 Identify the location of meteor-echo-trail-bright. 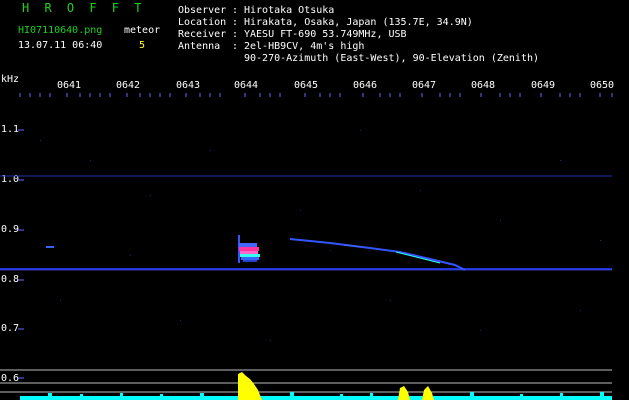
(418, 257).